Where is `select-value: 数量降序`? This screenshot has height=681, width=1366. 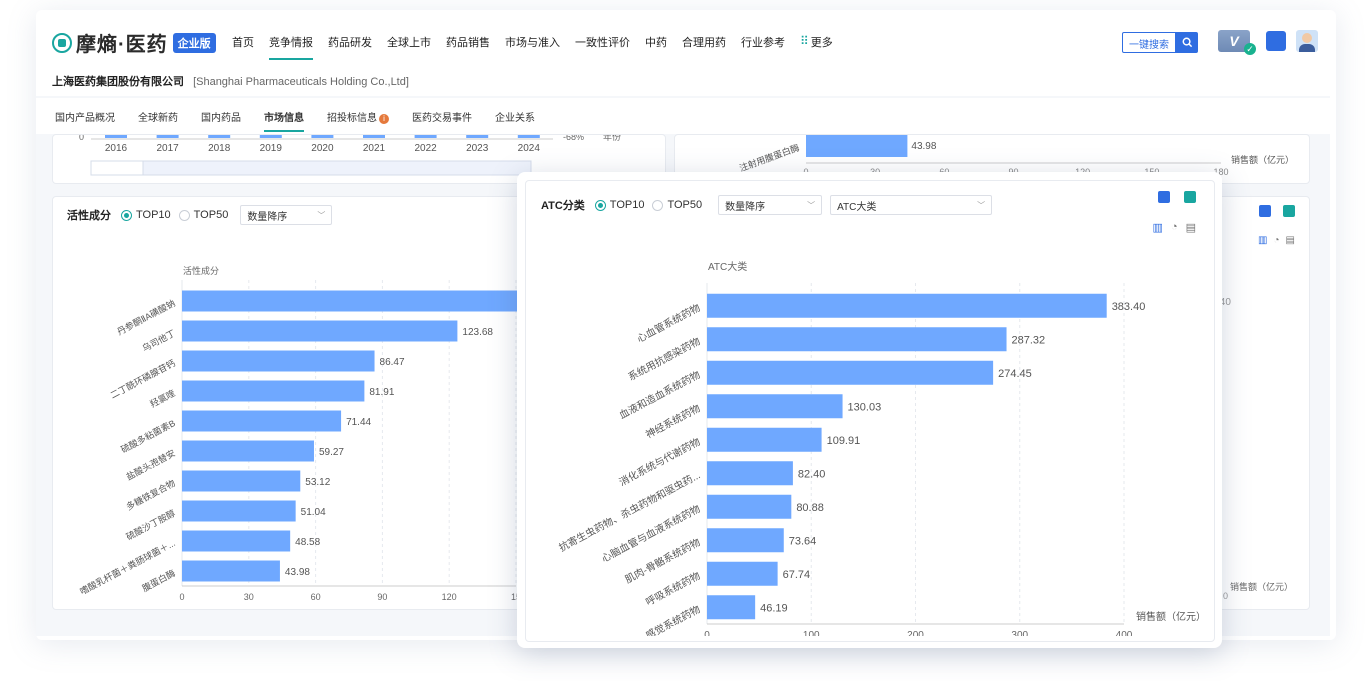 select-value: 数量降序 is located at coordinates (745, 207).